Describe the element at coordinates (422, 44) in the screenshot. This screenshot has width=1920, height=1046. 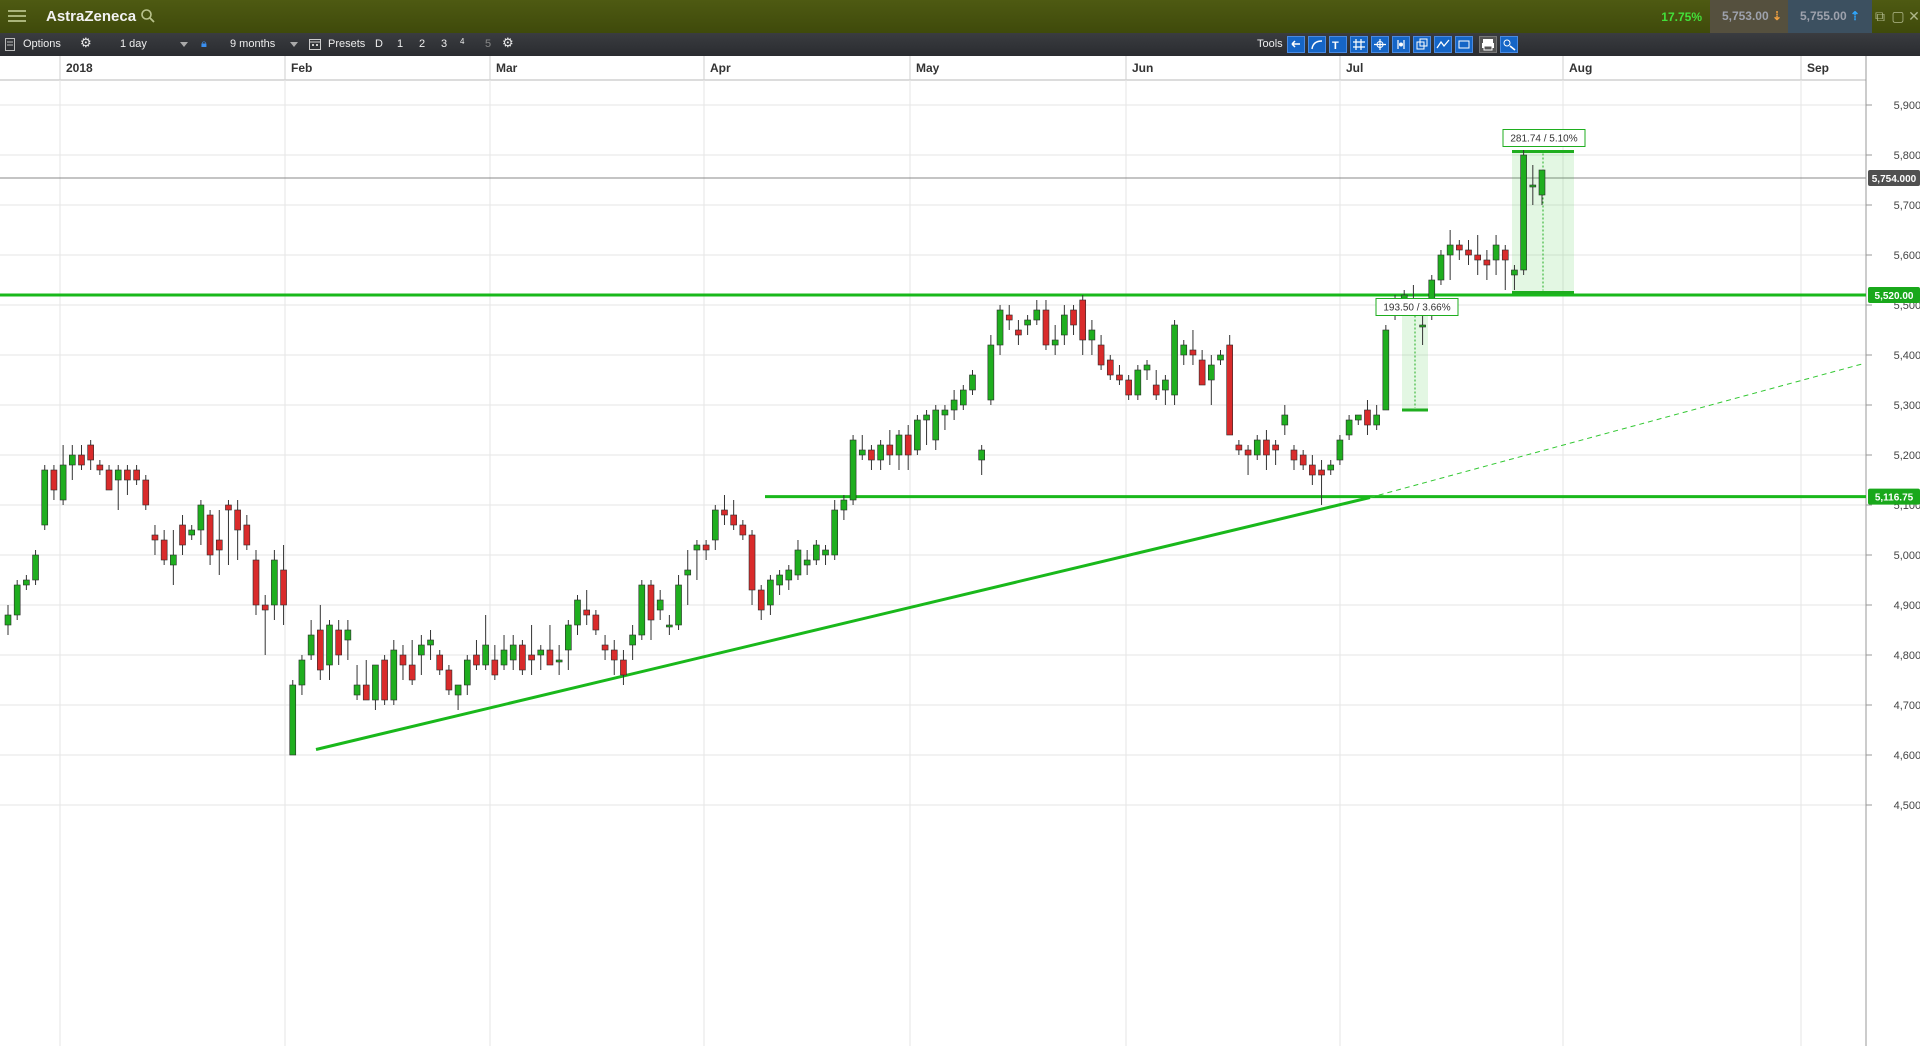
I see `preset-button-2: 2` at that location.